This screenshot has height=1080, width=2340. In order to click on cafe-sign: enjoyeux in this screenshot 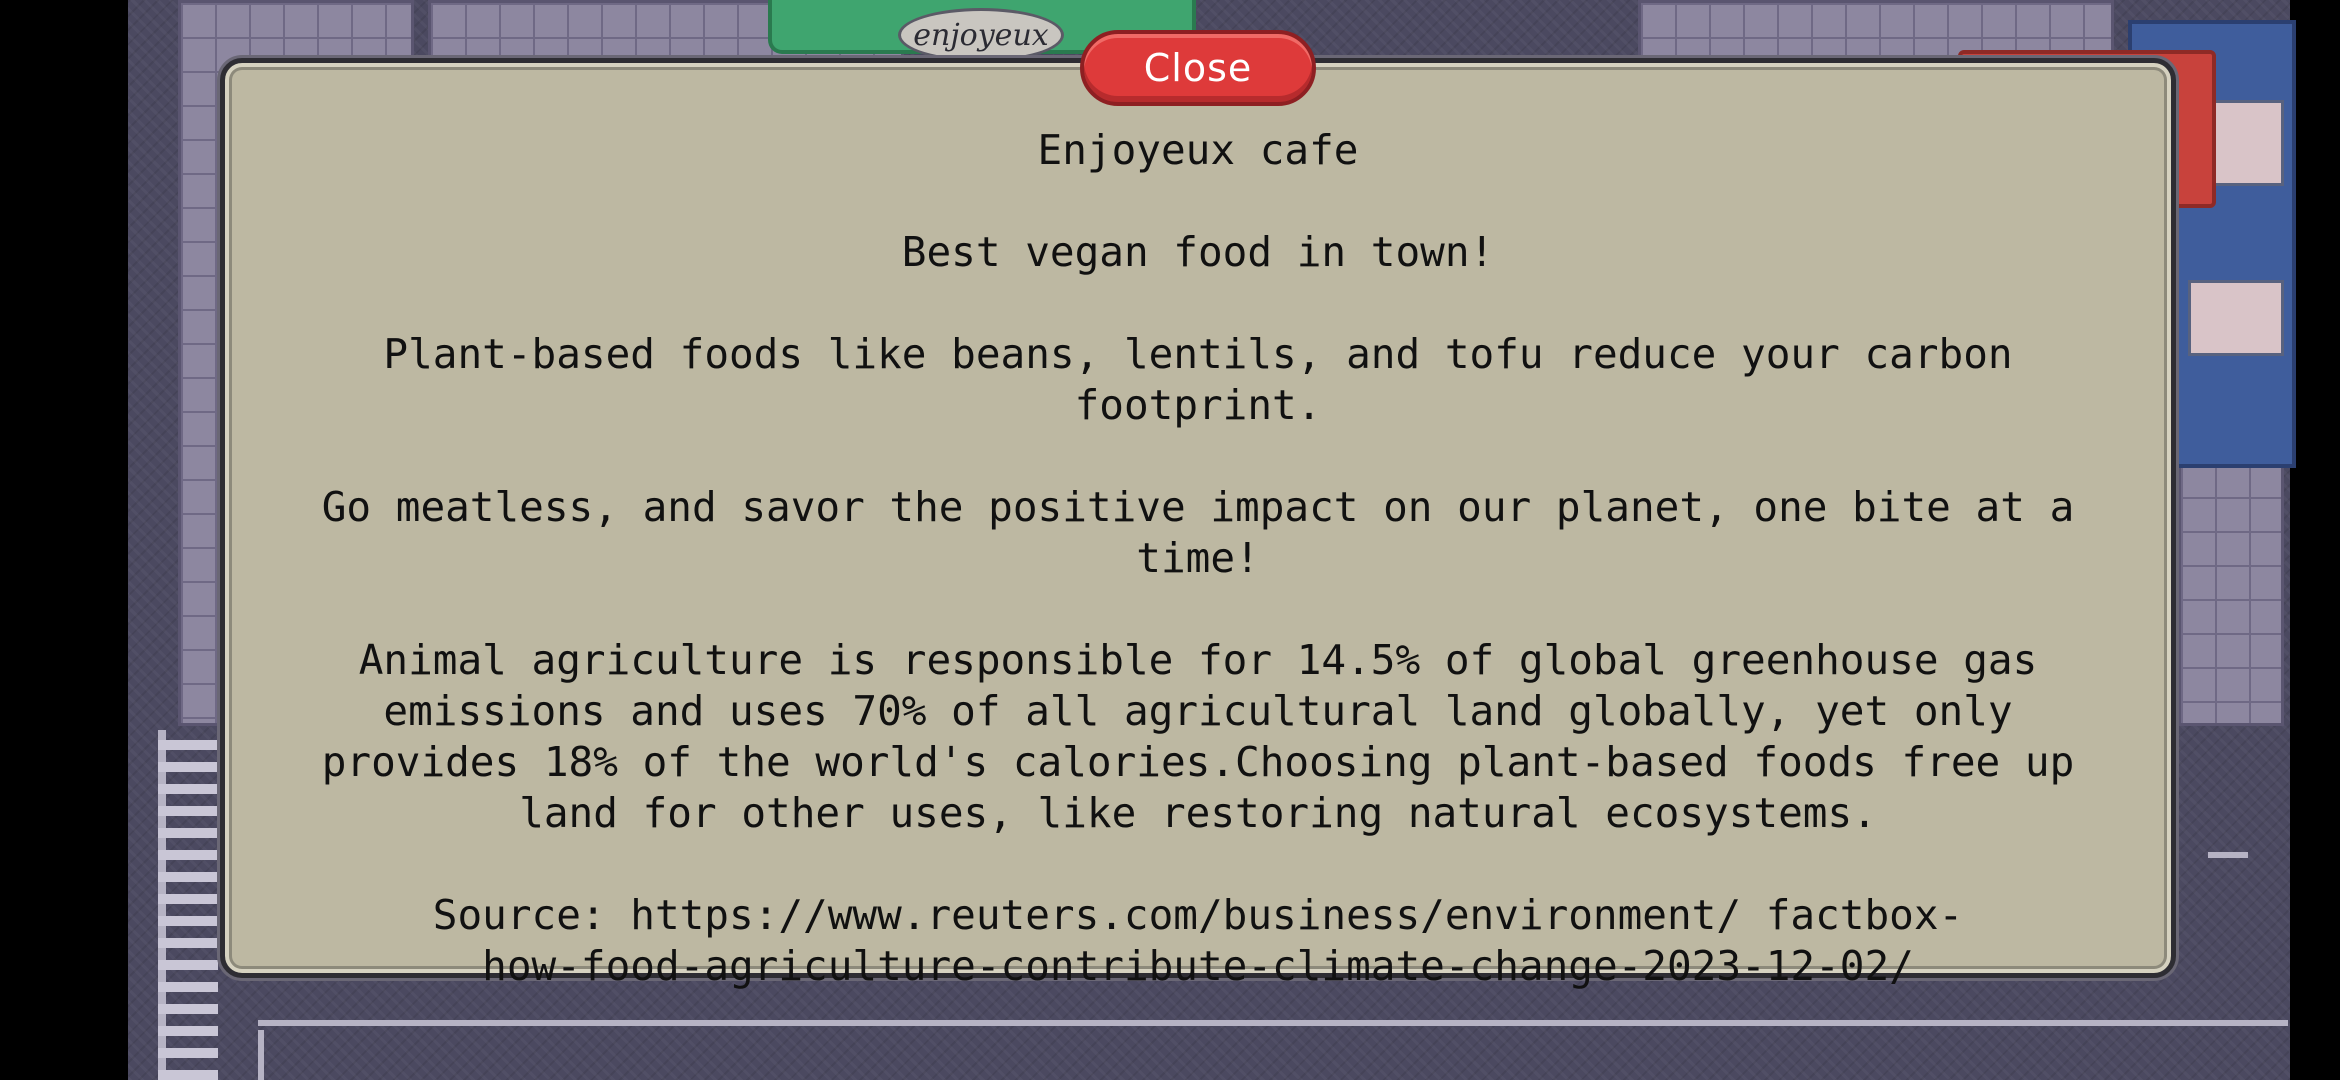, I will do `click(981, 35)`.